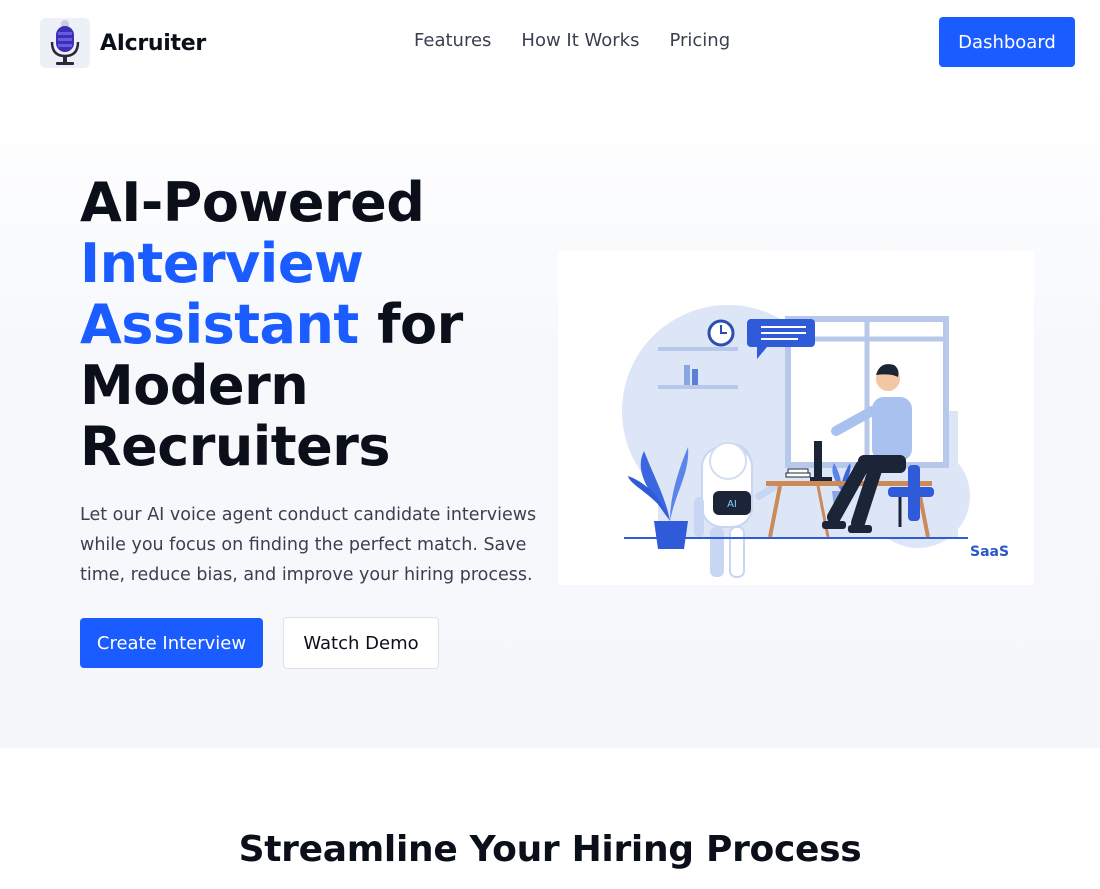  Describe the element at coordinates (699, 40) in the screenshot. I see `nav-pricing: Pricing` at that location.